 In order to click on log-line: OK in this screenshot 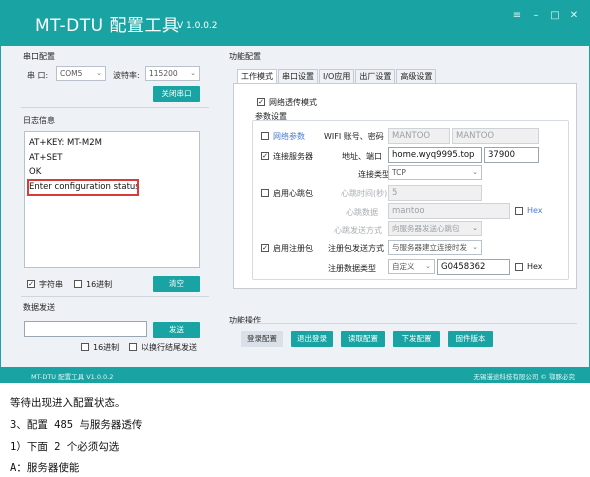, I will do `click(35, 172)`.